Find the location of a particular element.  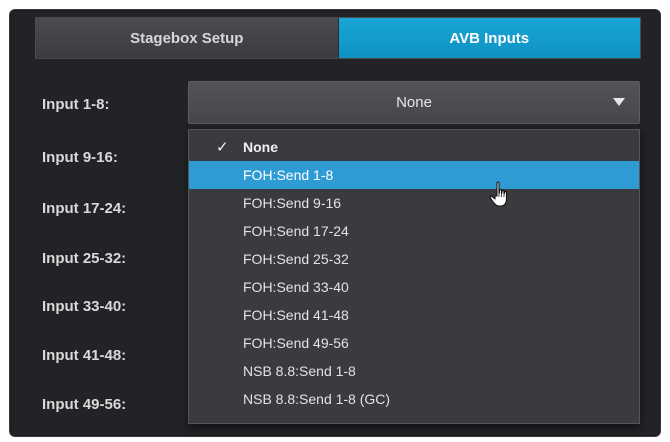

hand-pointer-cursor-icon is located at coordinates (498, 194).